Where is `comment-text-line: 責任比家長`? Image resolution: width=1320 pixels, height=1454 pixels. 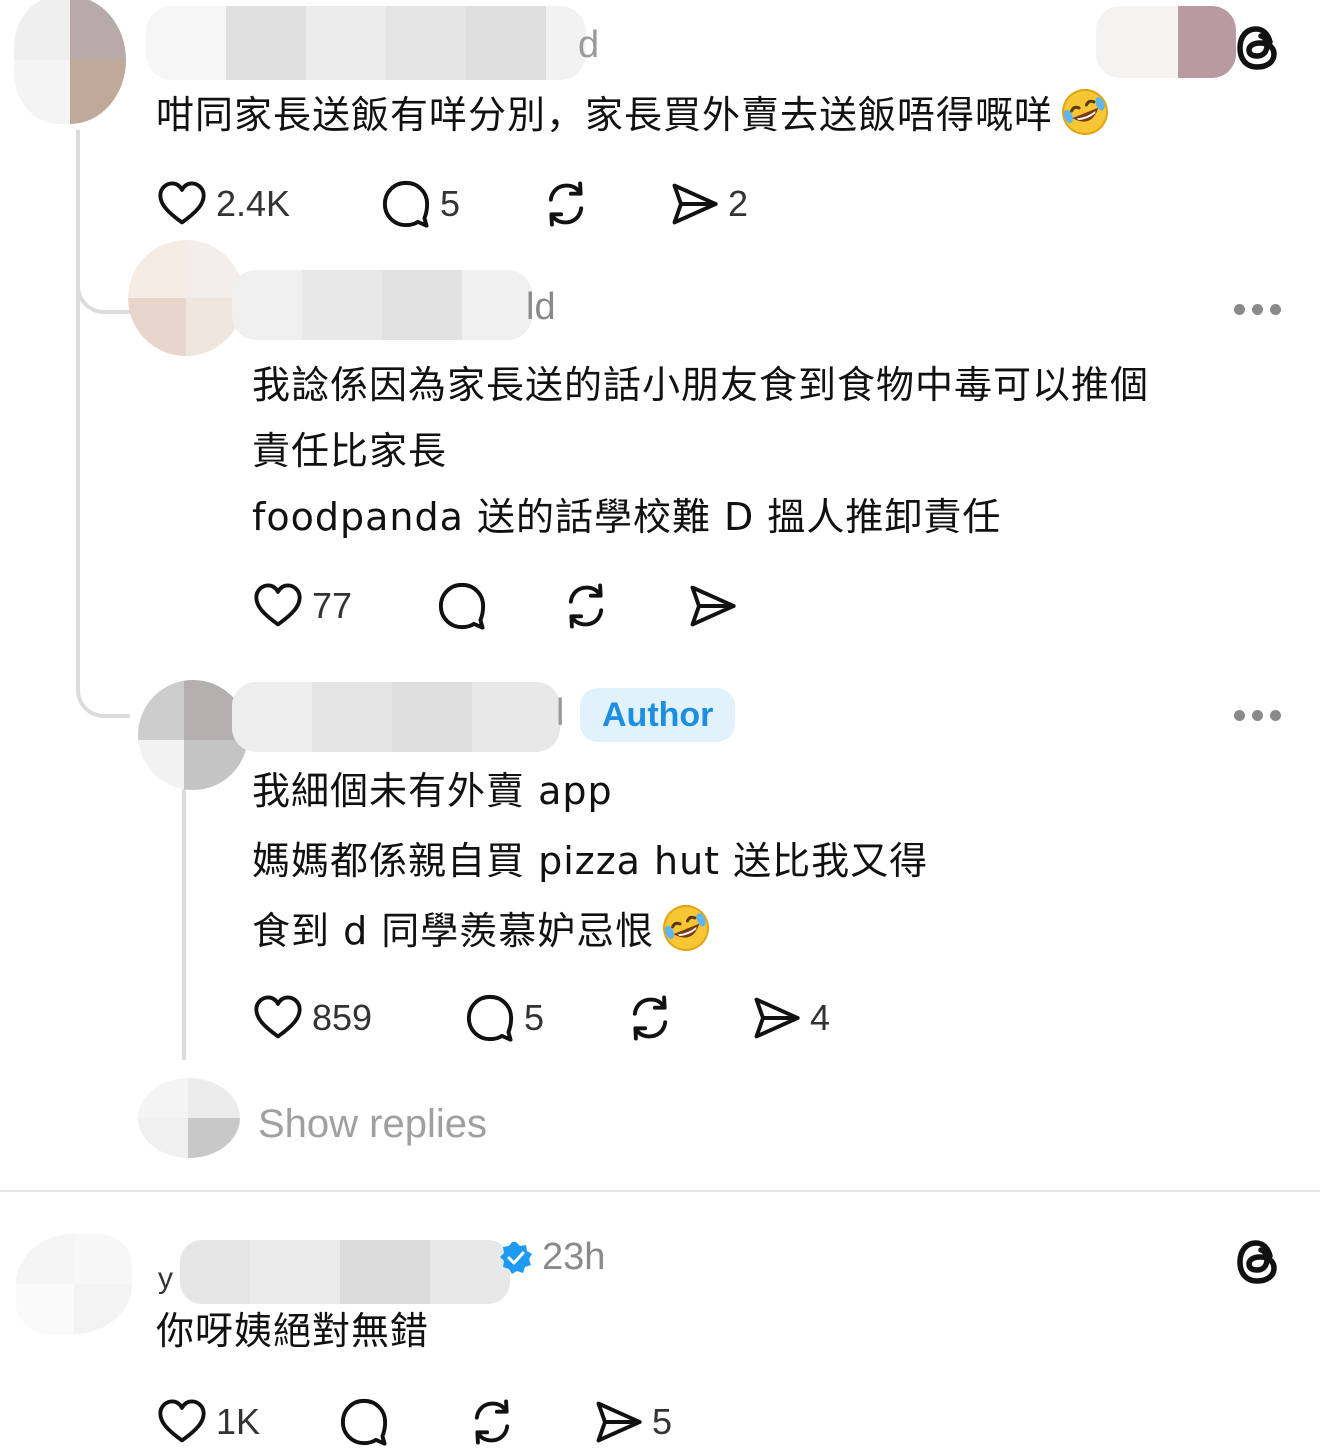 comment-text-line: 責任比家長 is located at coordinates (350, 451).